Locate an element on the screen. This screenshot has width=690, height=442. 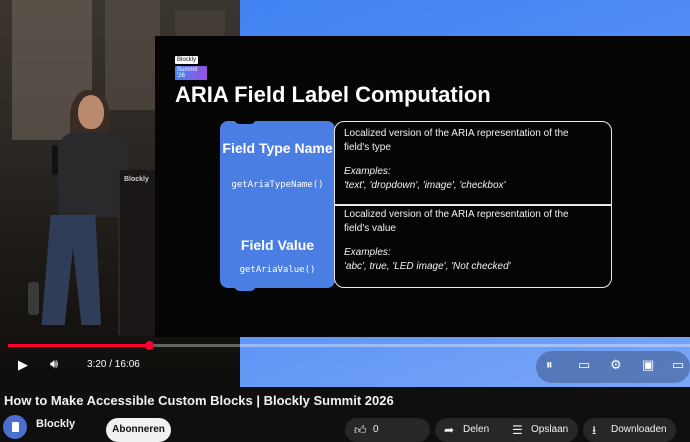
block-notch-bottom is located at coordinates (245, 288).